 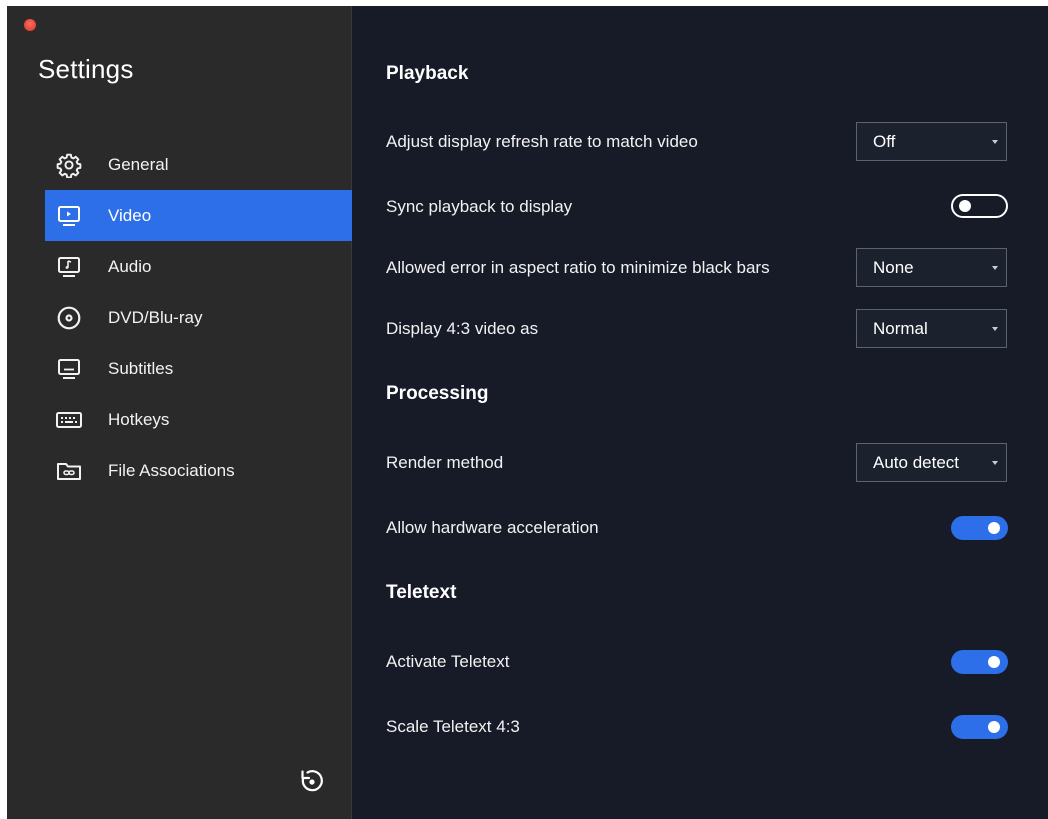 What do you see at coordinates (86, 69) in the screenshot?
I see `sidebar-title: Settings` at bounding box center [86, 69].